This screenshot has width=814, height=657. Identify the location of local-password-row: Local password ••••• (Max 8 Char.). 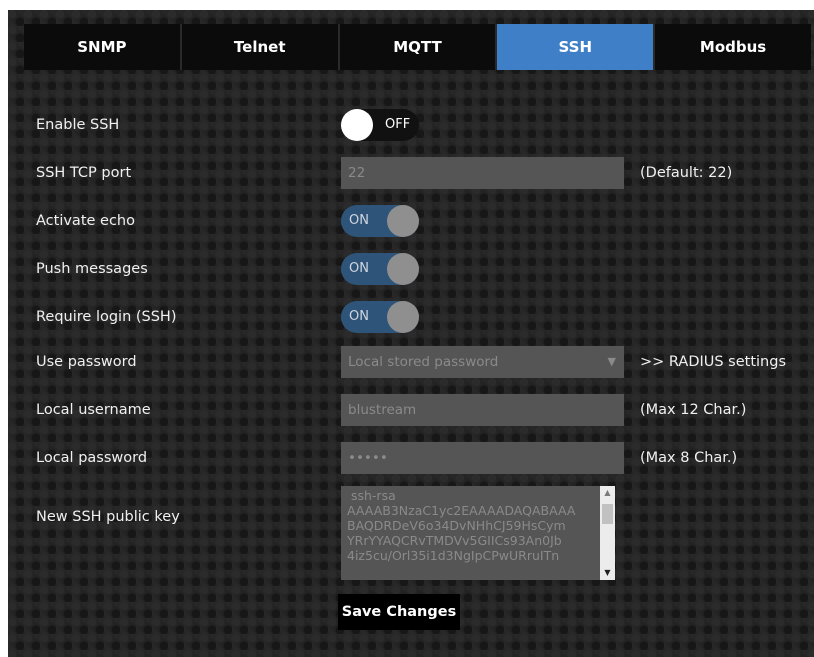
(403, 458).